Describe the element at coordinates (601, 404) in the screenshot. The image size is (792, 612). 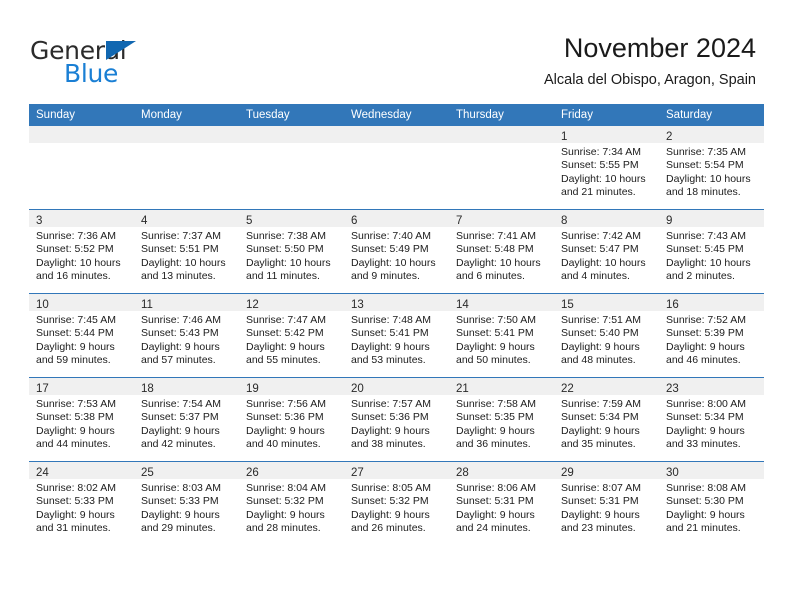
I see `sunrise-text: Sunrise: 7:59 AM` at that location.